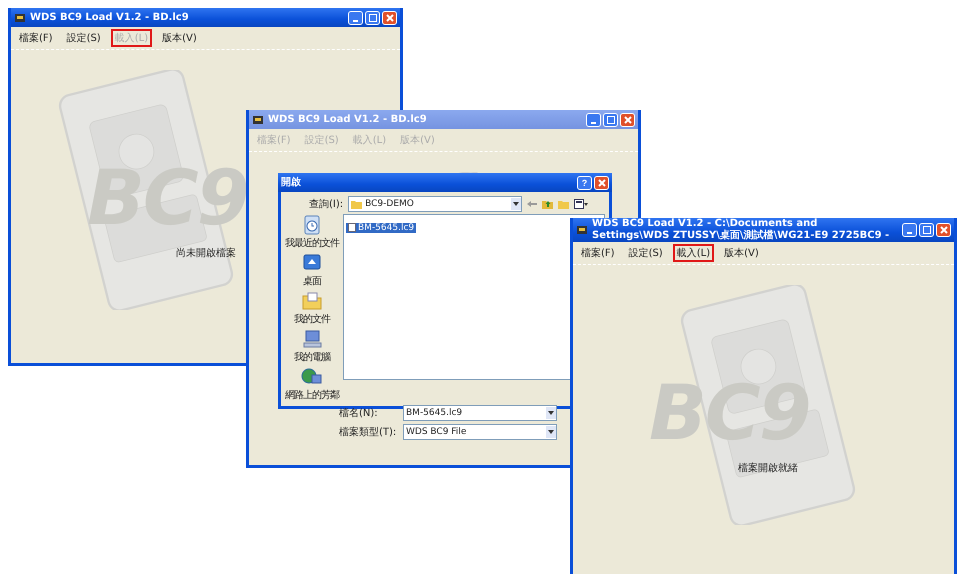  Describe the element at coordinates (741, 230) in the screenshot. I see `window-title: WDS BC9 Load V1.2 - C:\Documents and Settings\WDS ZTUSSY\桌面\測試檔\WG21-E9 2725BC9 -` at that location.